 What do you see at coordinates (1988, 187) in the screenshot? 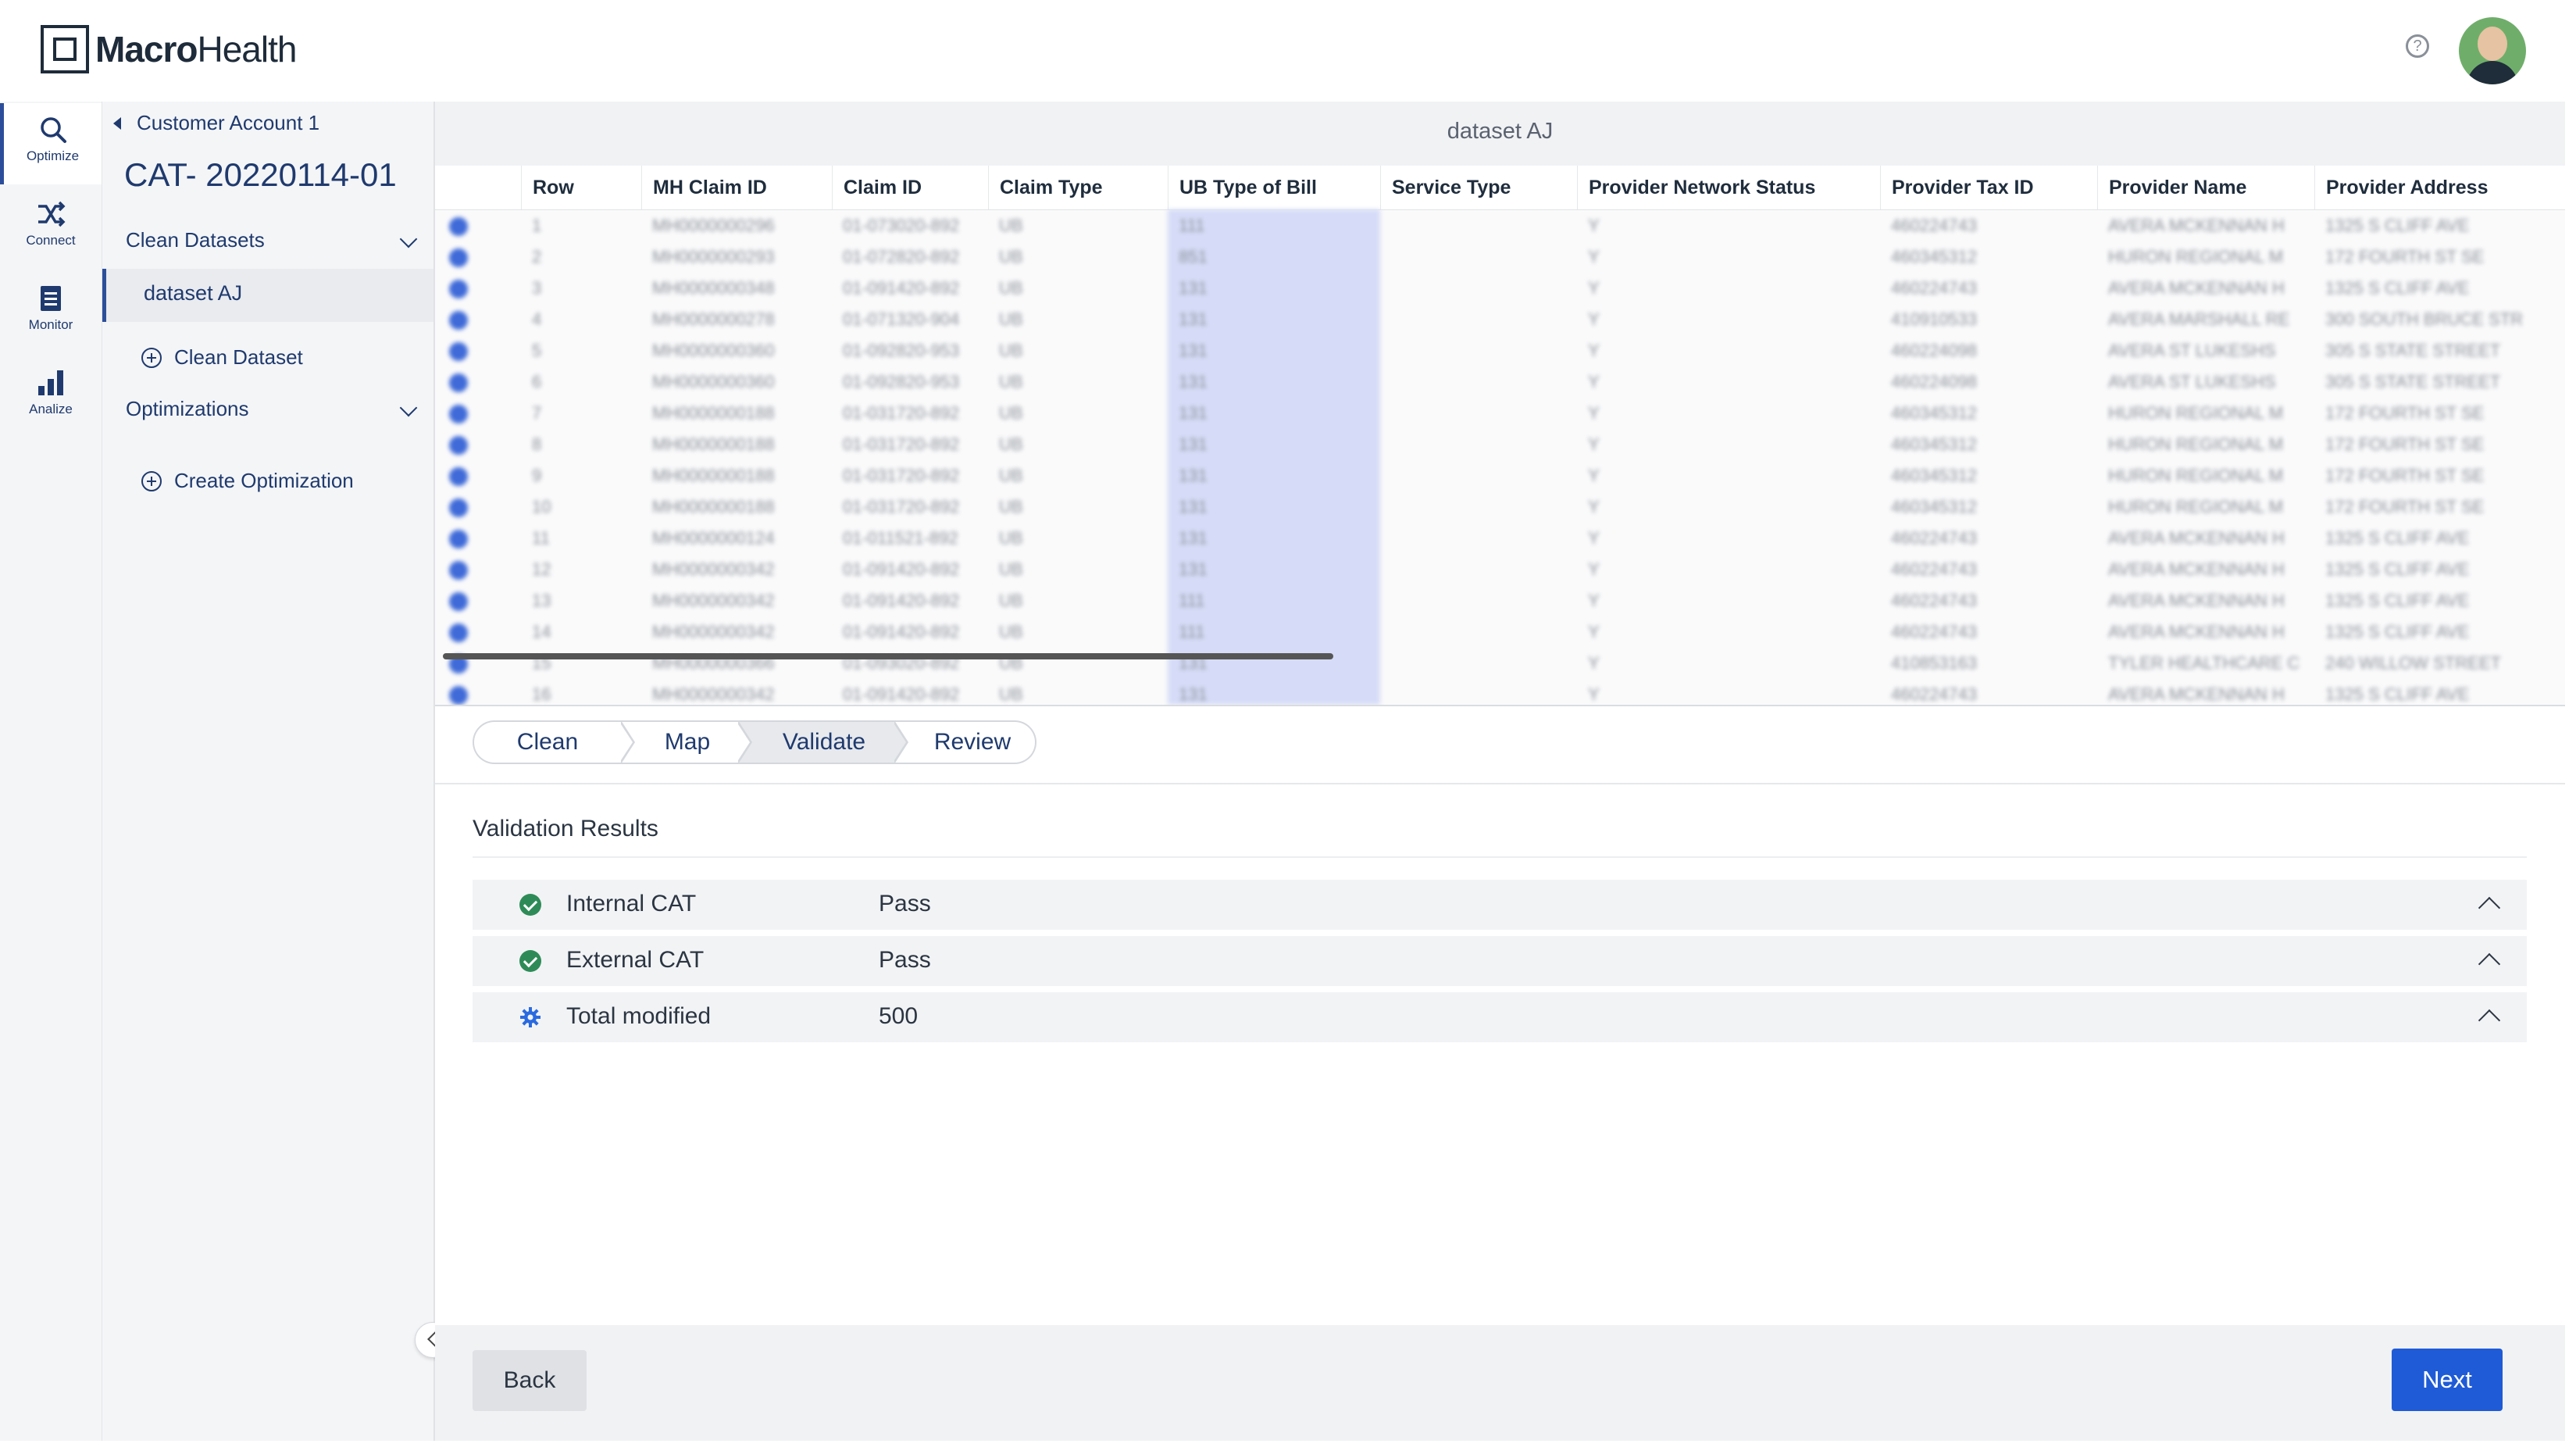
I see `column-header: Provider Tax ID` at bounding box center [1988, 187].